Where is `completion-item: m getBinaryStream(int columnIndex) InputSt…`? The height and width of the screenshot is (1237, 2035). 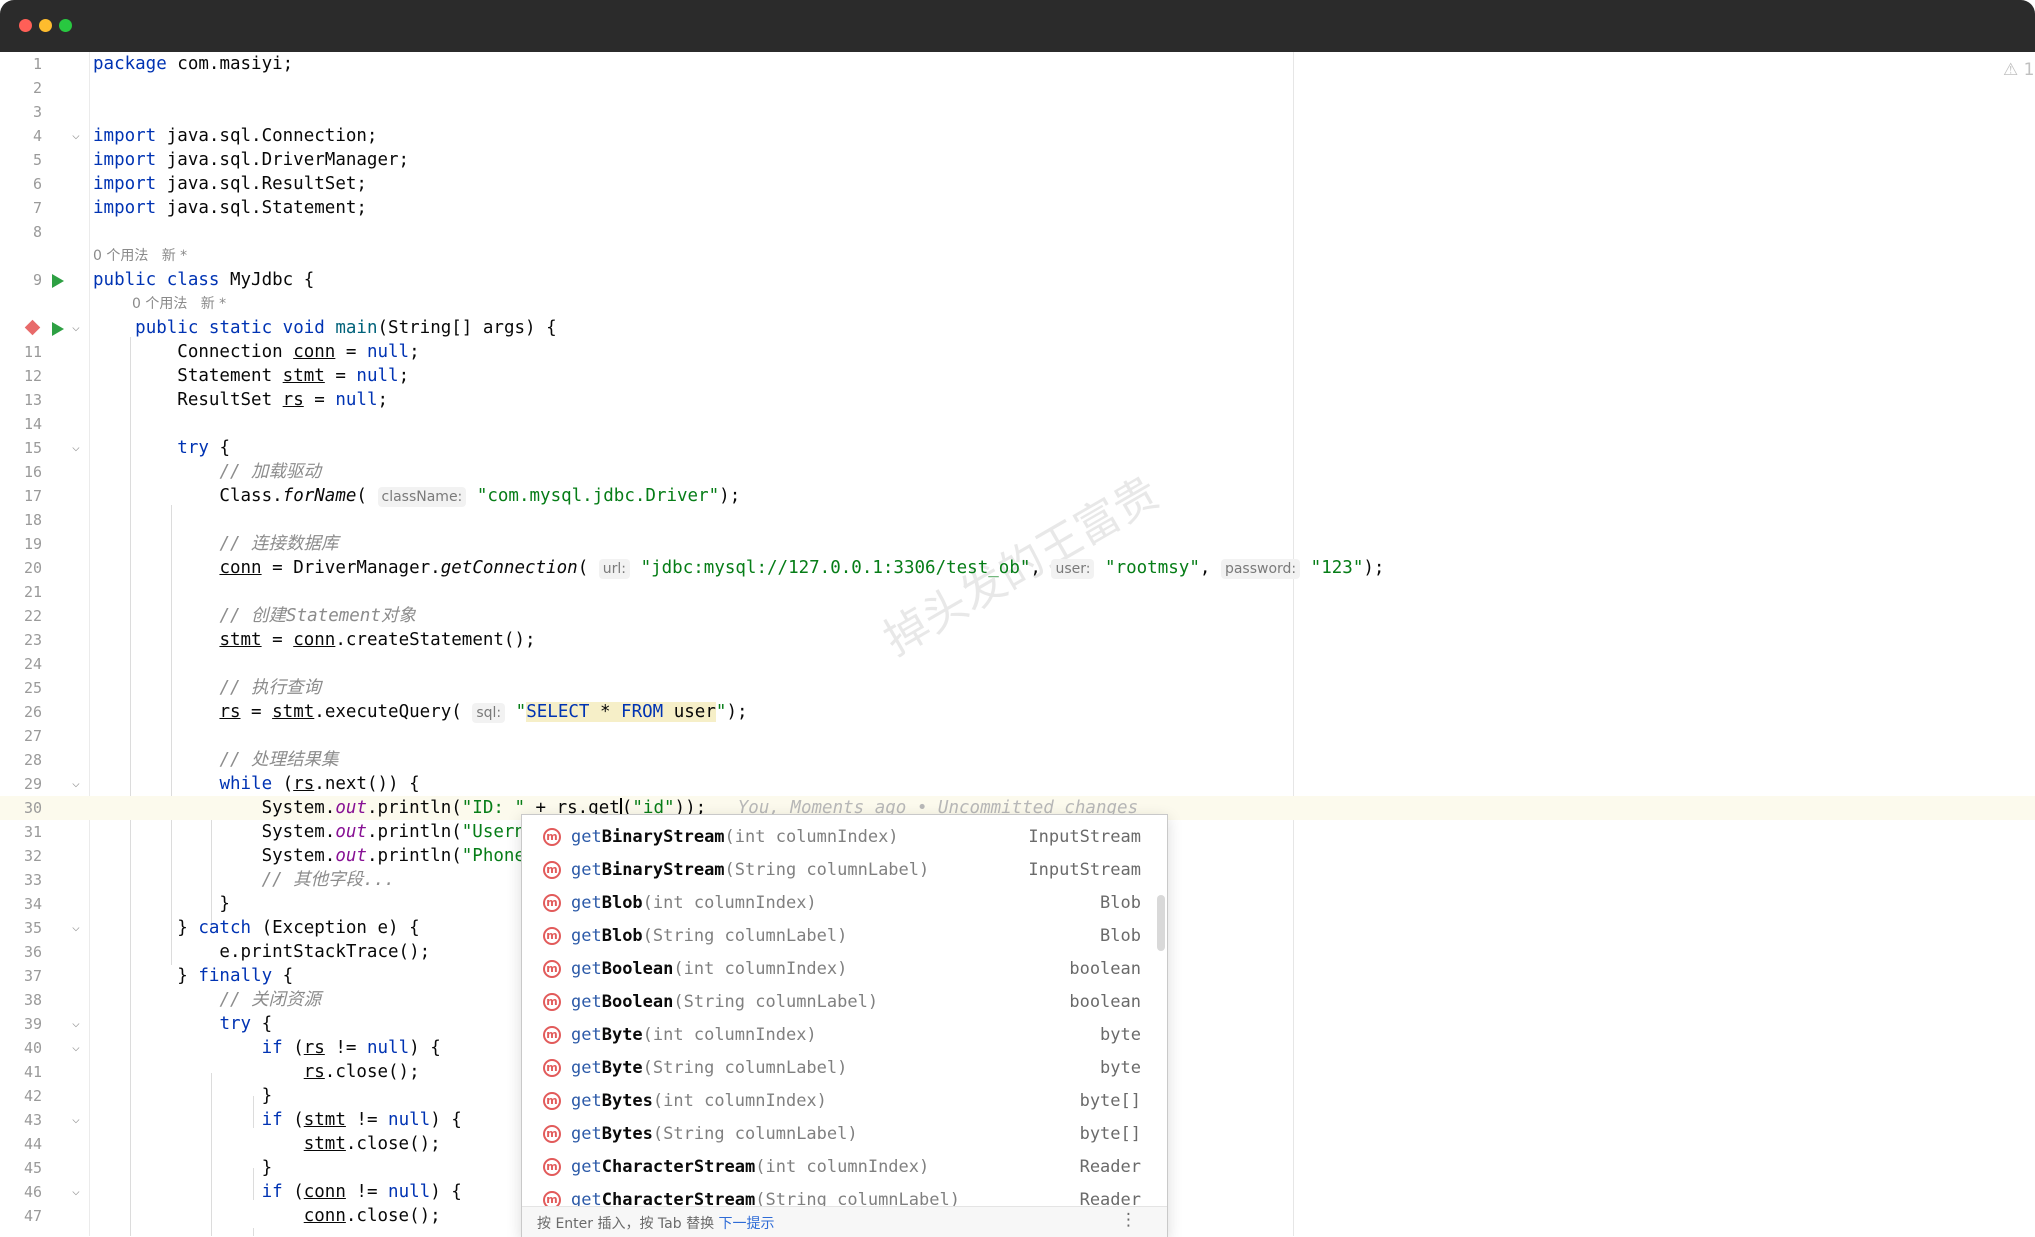 completion-item: m getBinaryStream(int columnIndex) InputSt… is located at coordinates (844, 837).